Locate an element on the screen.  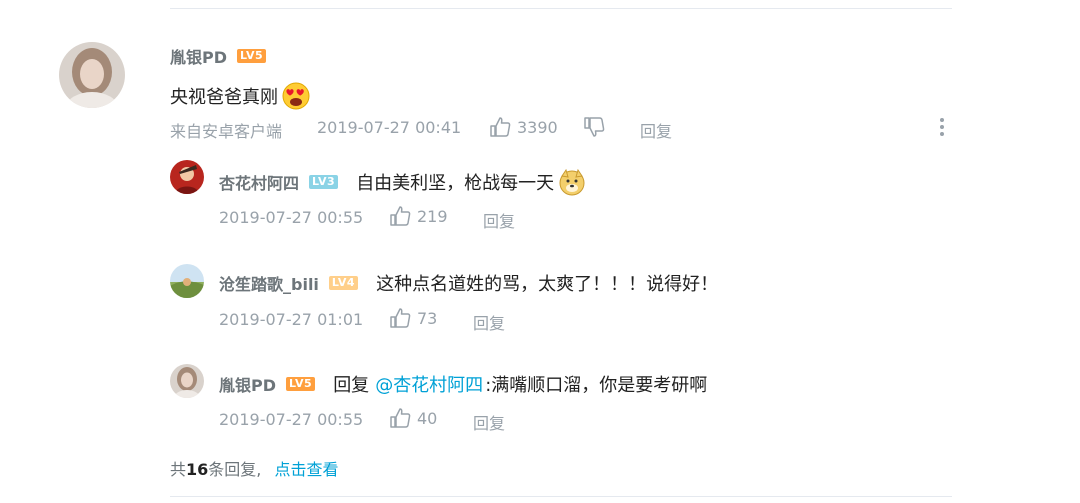
comment-body: 央视爸爸真刚 is located at coordinates (240, 96).